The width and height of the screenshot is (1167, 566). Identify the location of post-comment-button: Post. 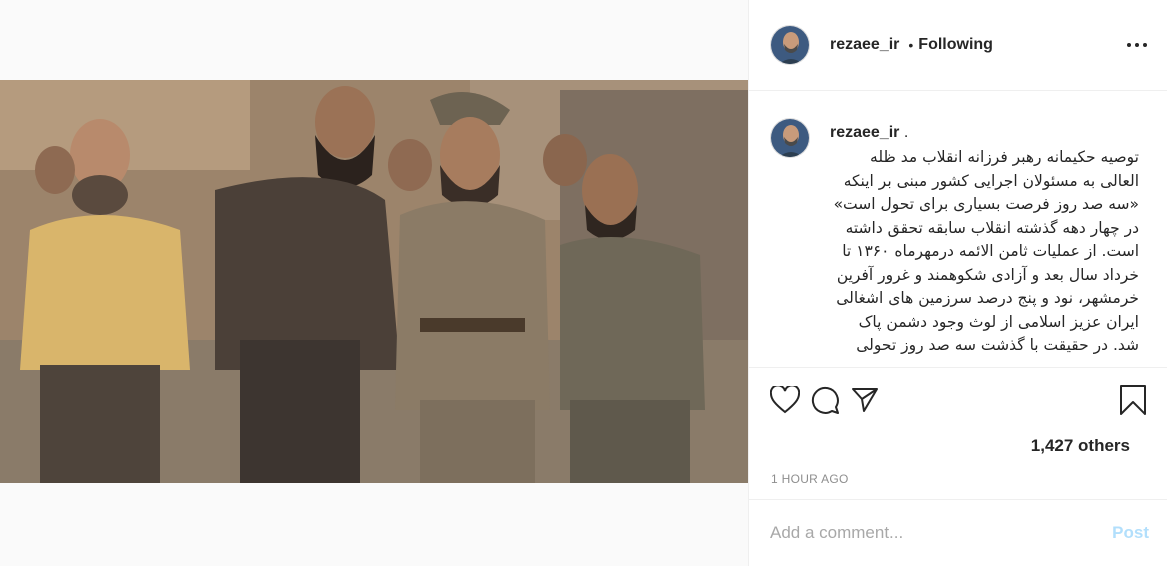
(1130, 533).